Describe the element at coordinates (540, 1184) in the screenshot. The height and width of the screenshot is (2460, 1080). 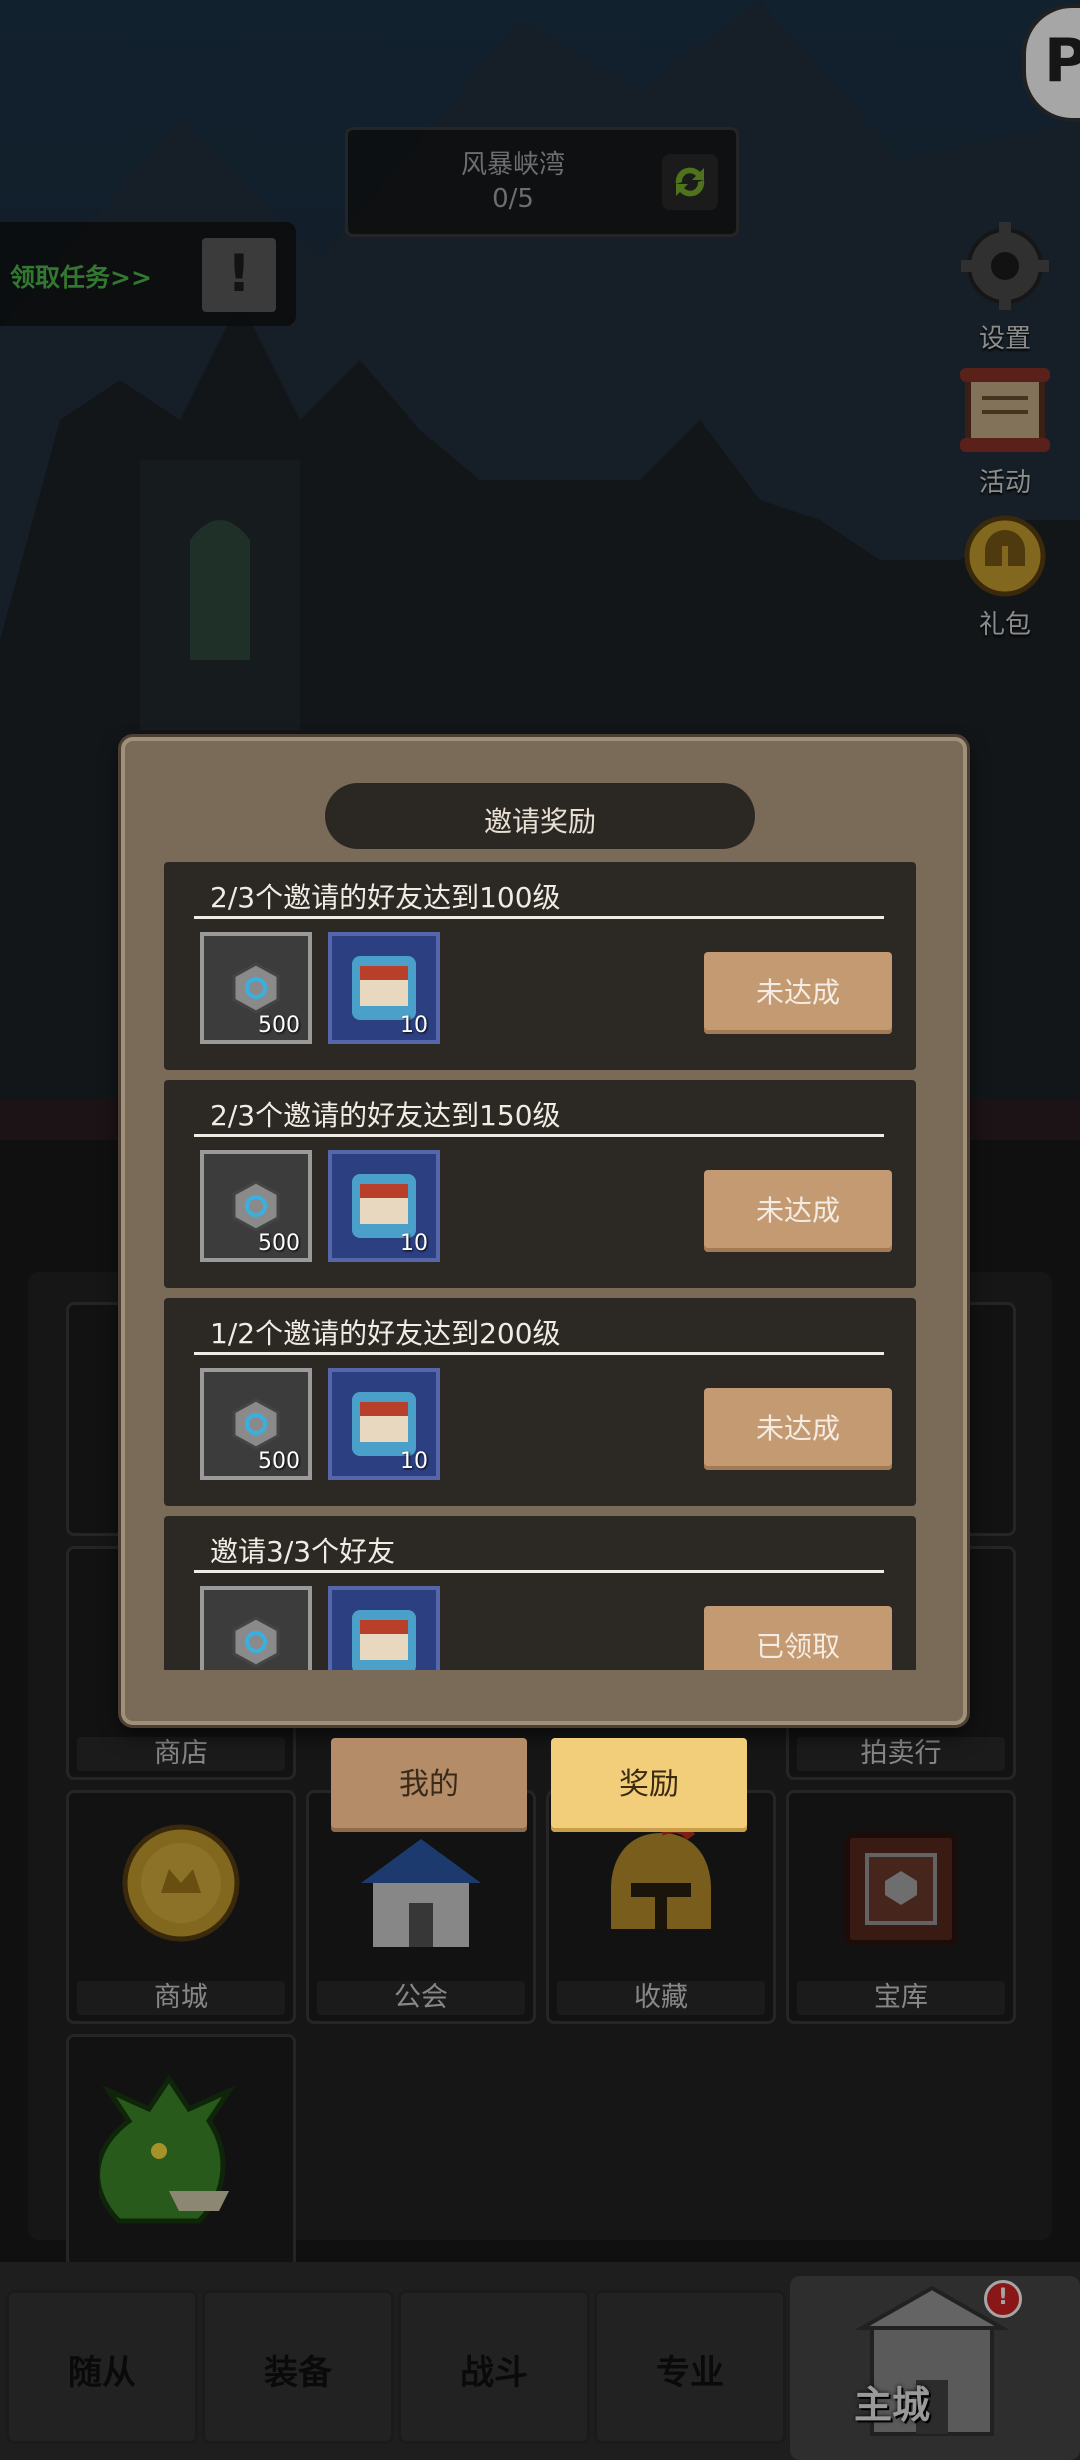
I see `reward-row: 2/3个邀请的好友达到150级 500 10 未达成` at that location.